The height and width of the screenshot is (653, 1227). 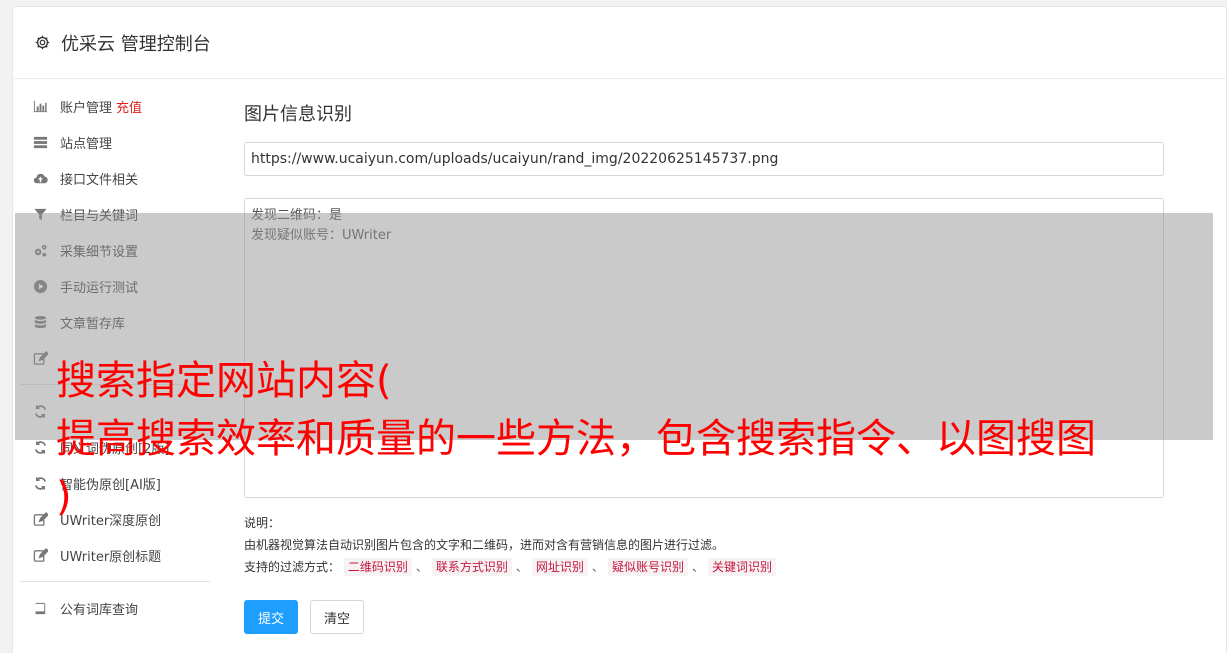 I want to click on filter-tag: 二维码识别, so click(x=377, y=567).